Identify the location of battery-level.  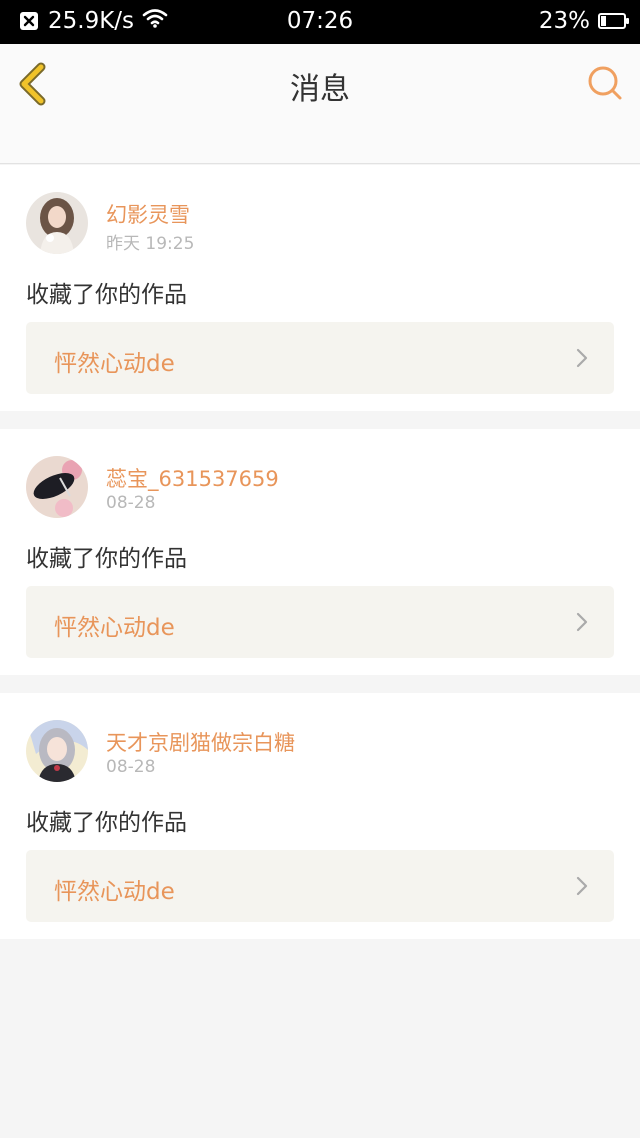
(603, 21).